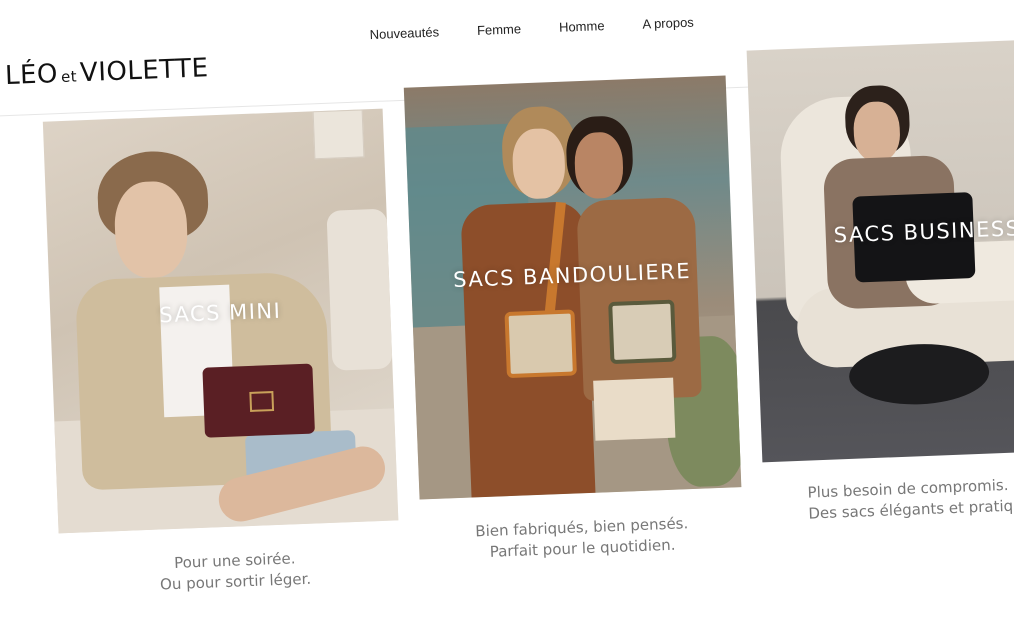  Describe the element at coordinates (338, 134) in the screenshot. I see `wall-frame` at that location.